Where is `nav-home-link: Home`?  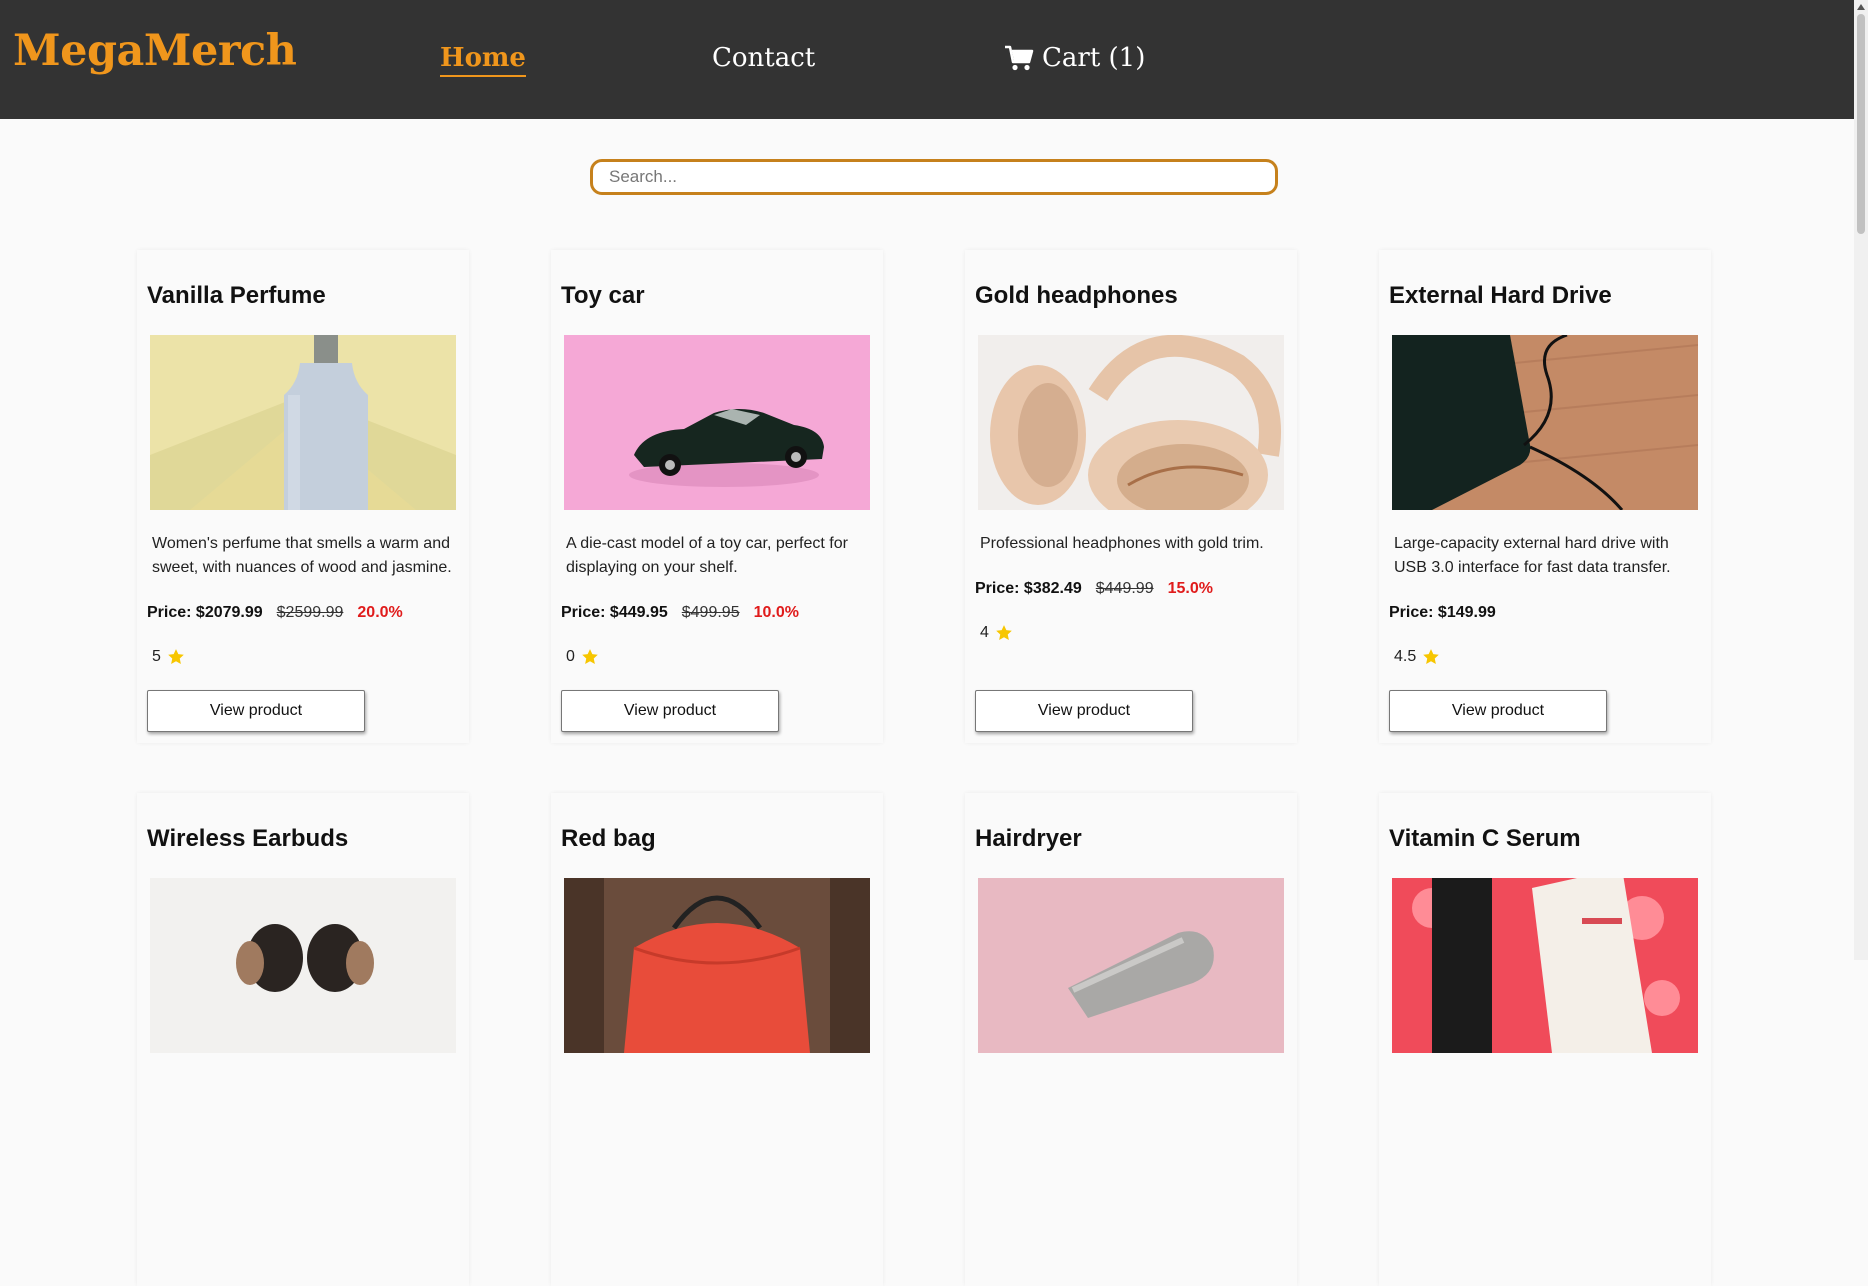 nav-home-link: Home is located at coordinates (483, 60).